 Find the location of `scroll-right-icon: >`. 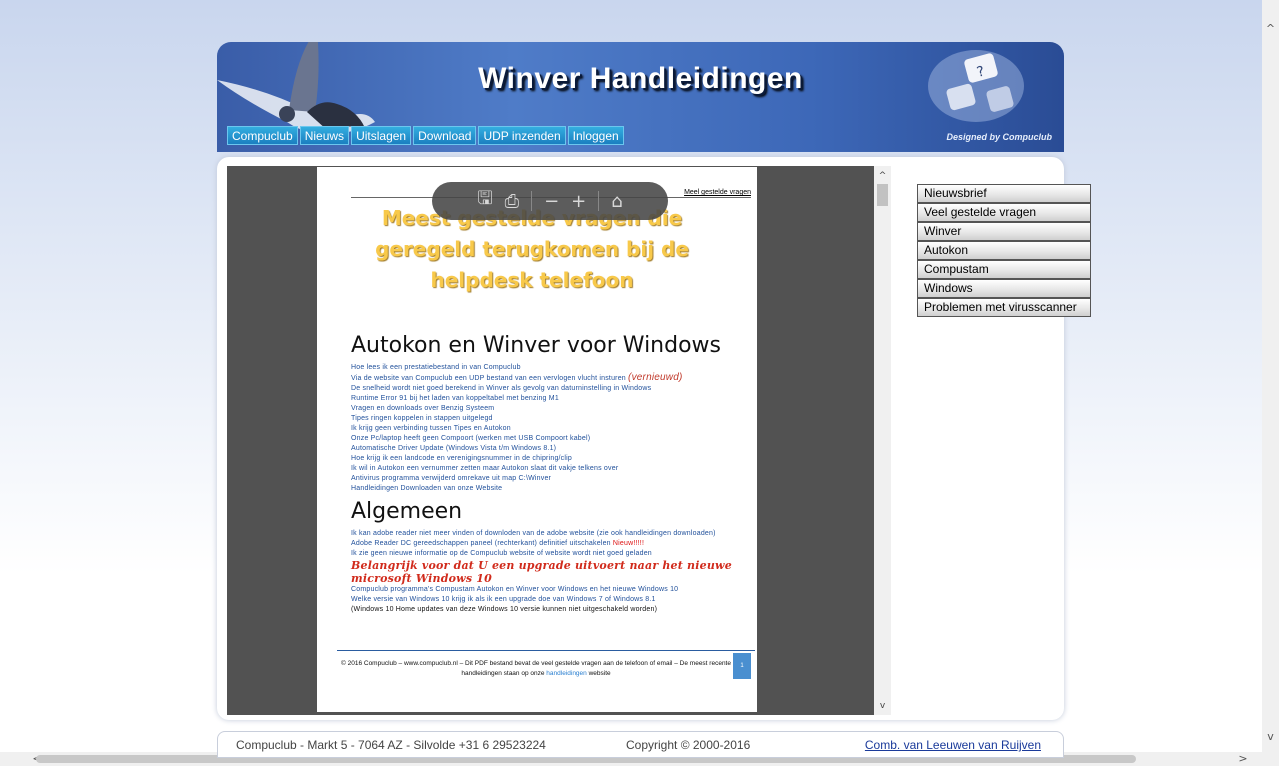

scroll-right-icon: > is located at coordinates (1243, 759).